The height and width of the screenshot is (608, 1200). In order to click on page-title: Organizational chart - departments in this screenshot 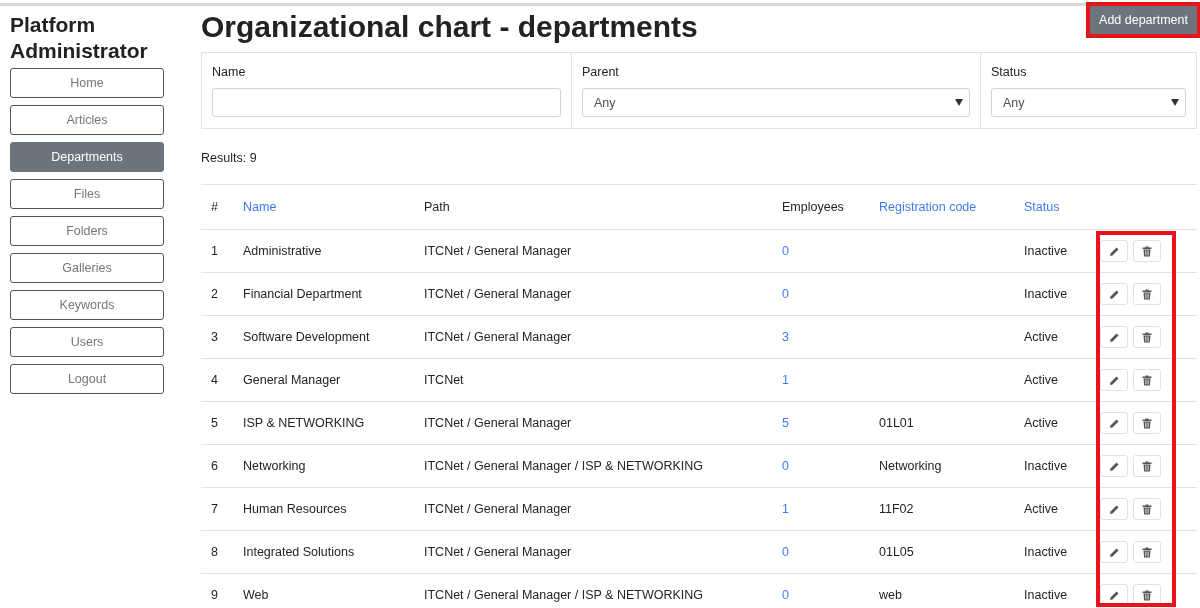, I will do `click(449, 27)`.